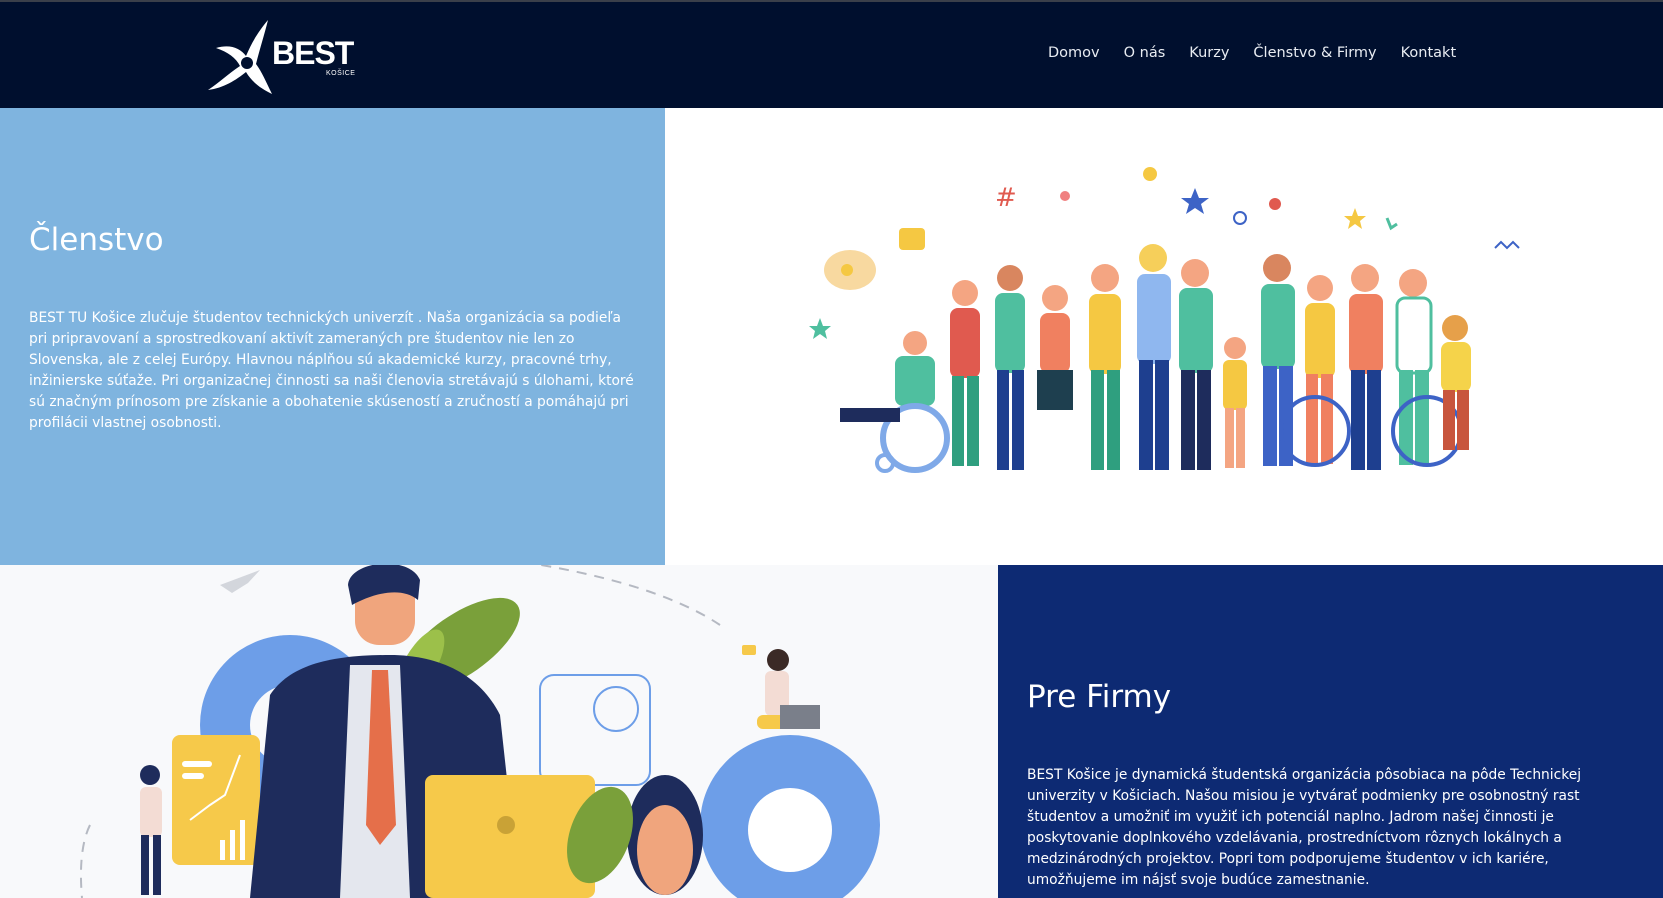 The width and height of the screenshot is (1663, 898). I want to click on crowd-people, so click(1210, 357).